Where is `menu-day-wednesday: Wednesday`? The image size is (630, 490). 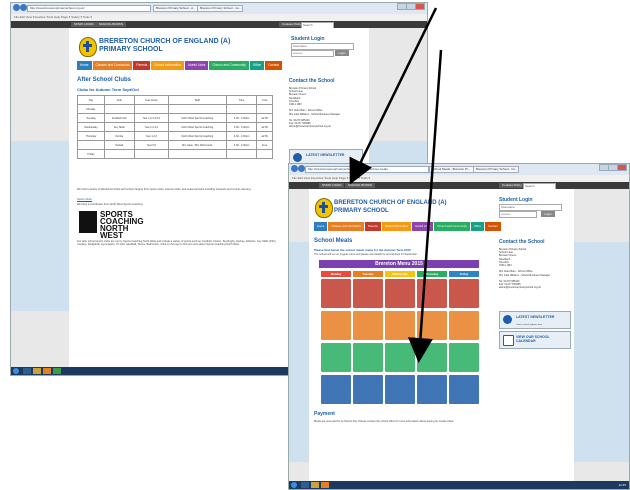
menu-day-wednesday: Wednesday is located at coordinates (400, 274).